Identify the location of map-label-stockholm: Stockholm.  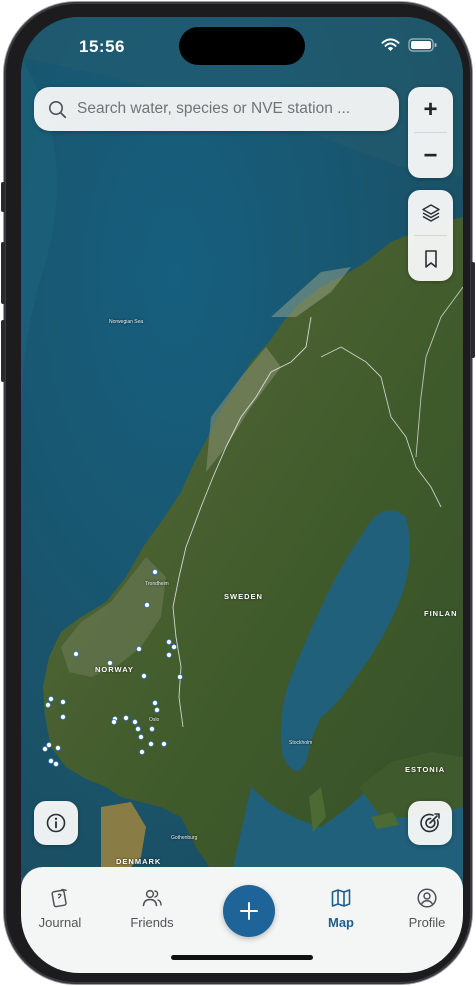
(301, 743).